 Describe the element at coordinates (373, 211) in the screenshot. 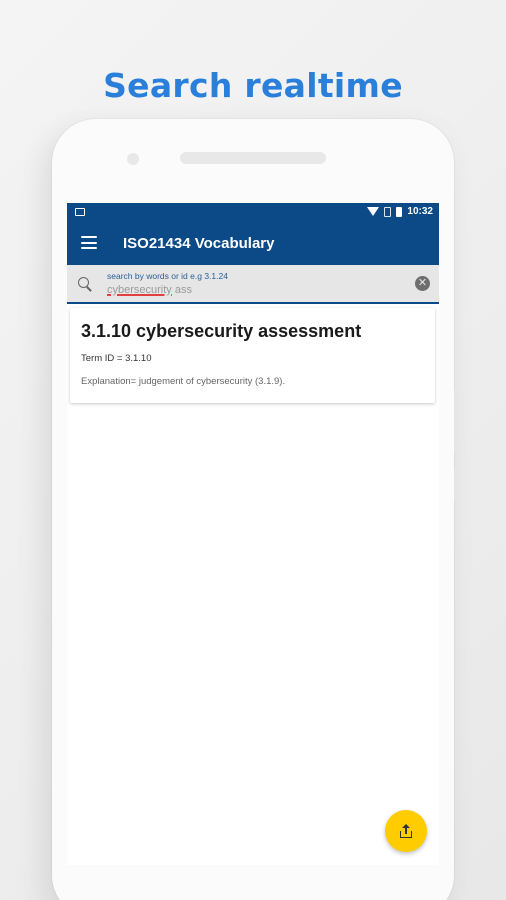

I see `wifi-icon` at that location.